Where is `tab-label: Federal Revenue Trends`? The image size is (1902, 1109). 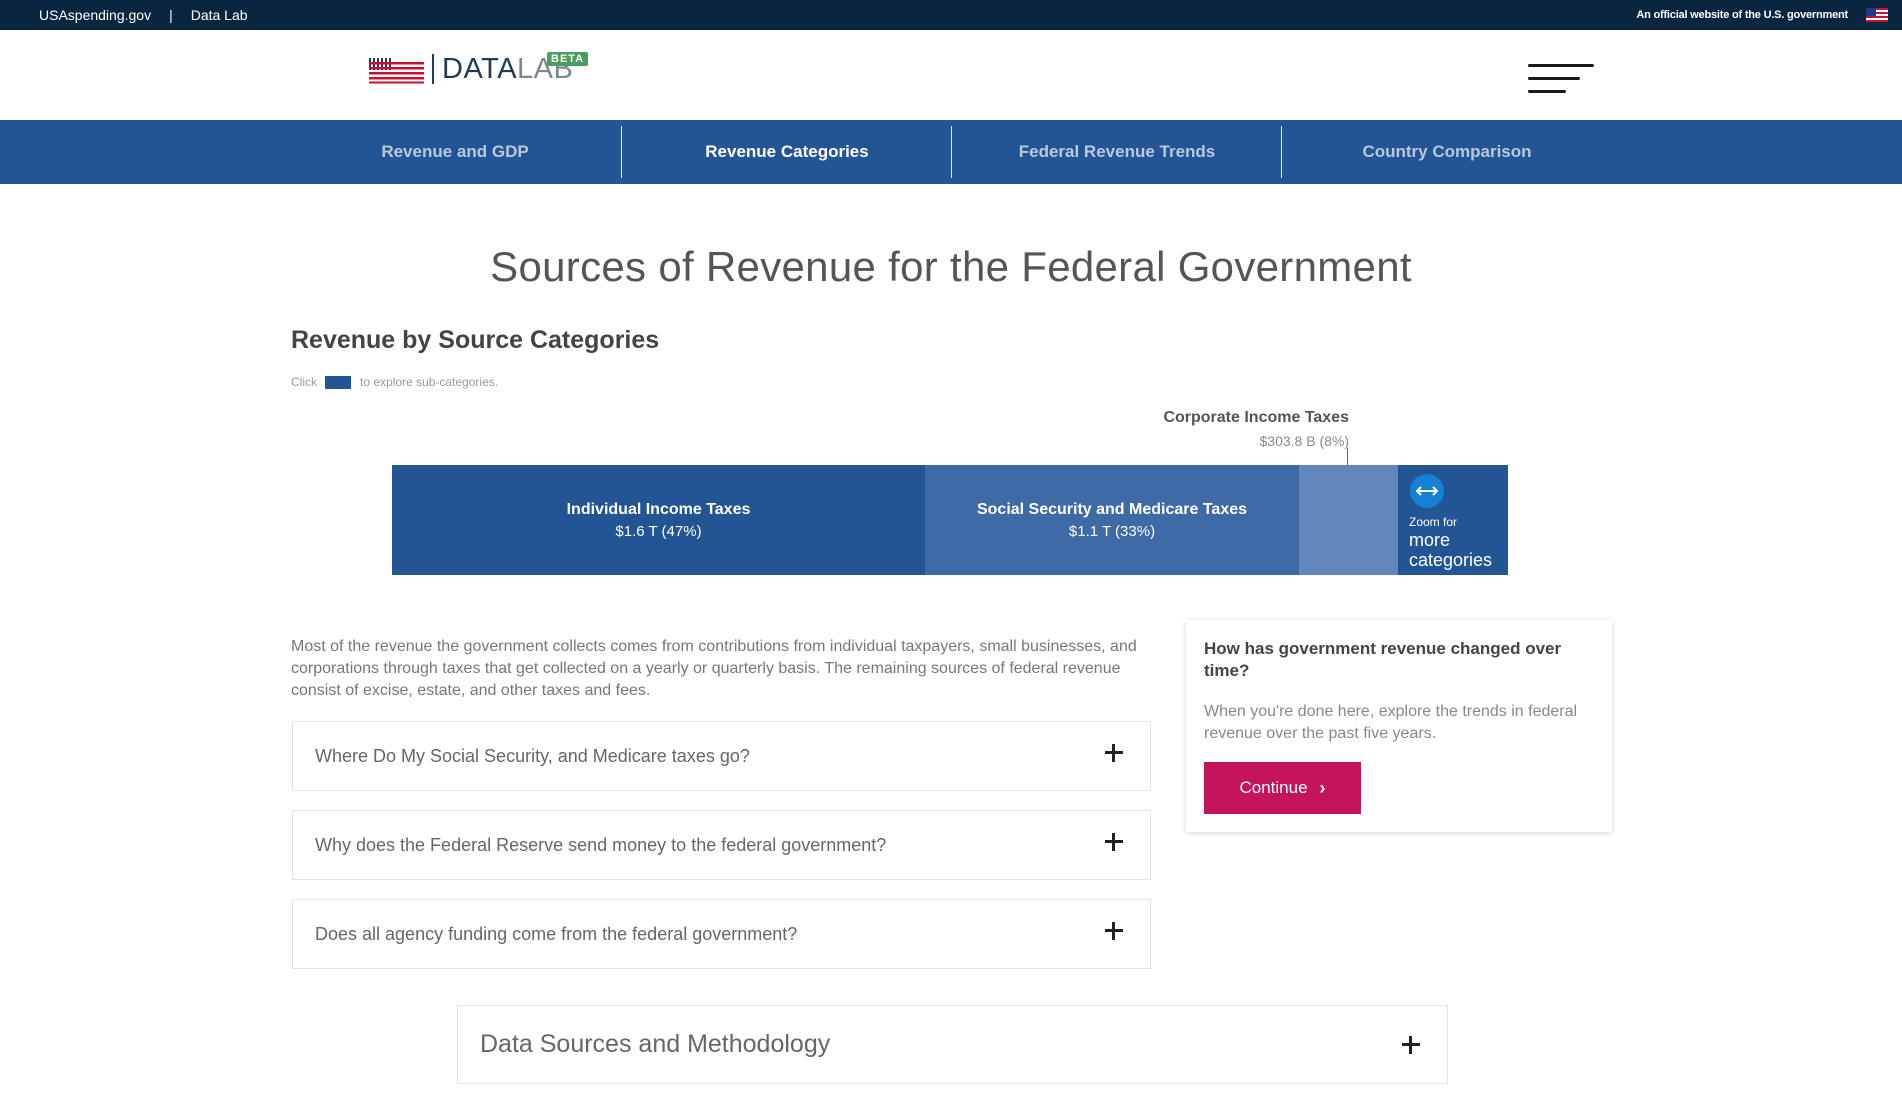
tab-label: Federal Revenue Trends is located at coordinates (1117, 151).